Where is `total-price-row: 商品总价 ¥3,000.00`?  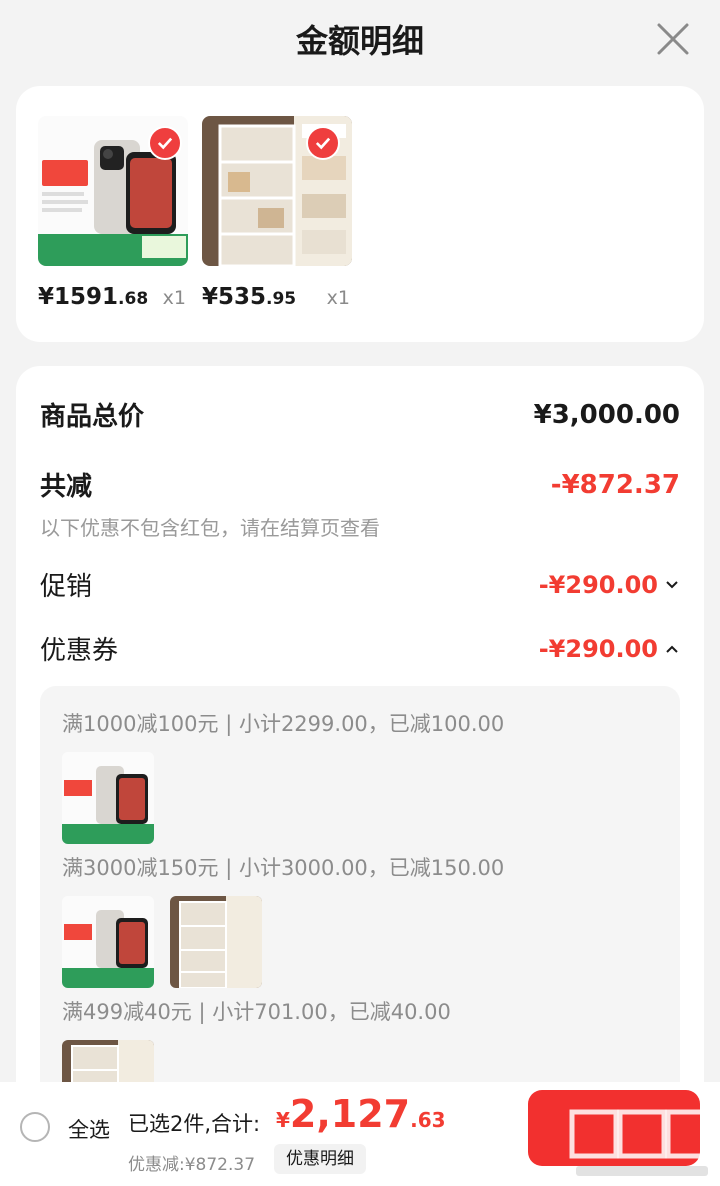 total-price-row: 商品总价 ¥3,000.00 is located at coordinates (360, 414).